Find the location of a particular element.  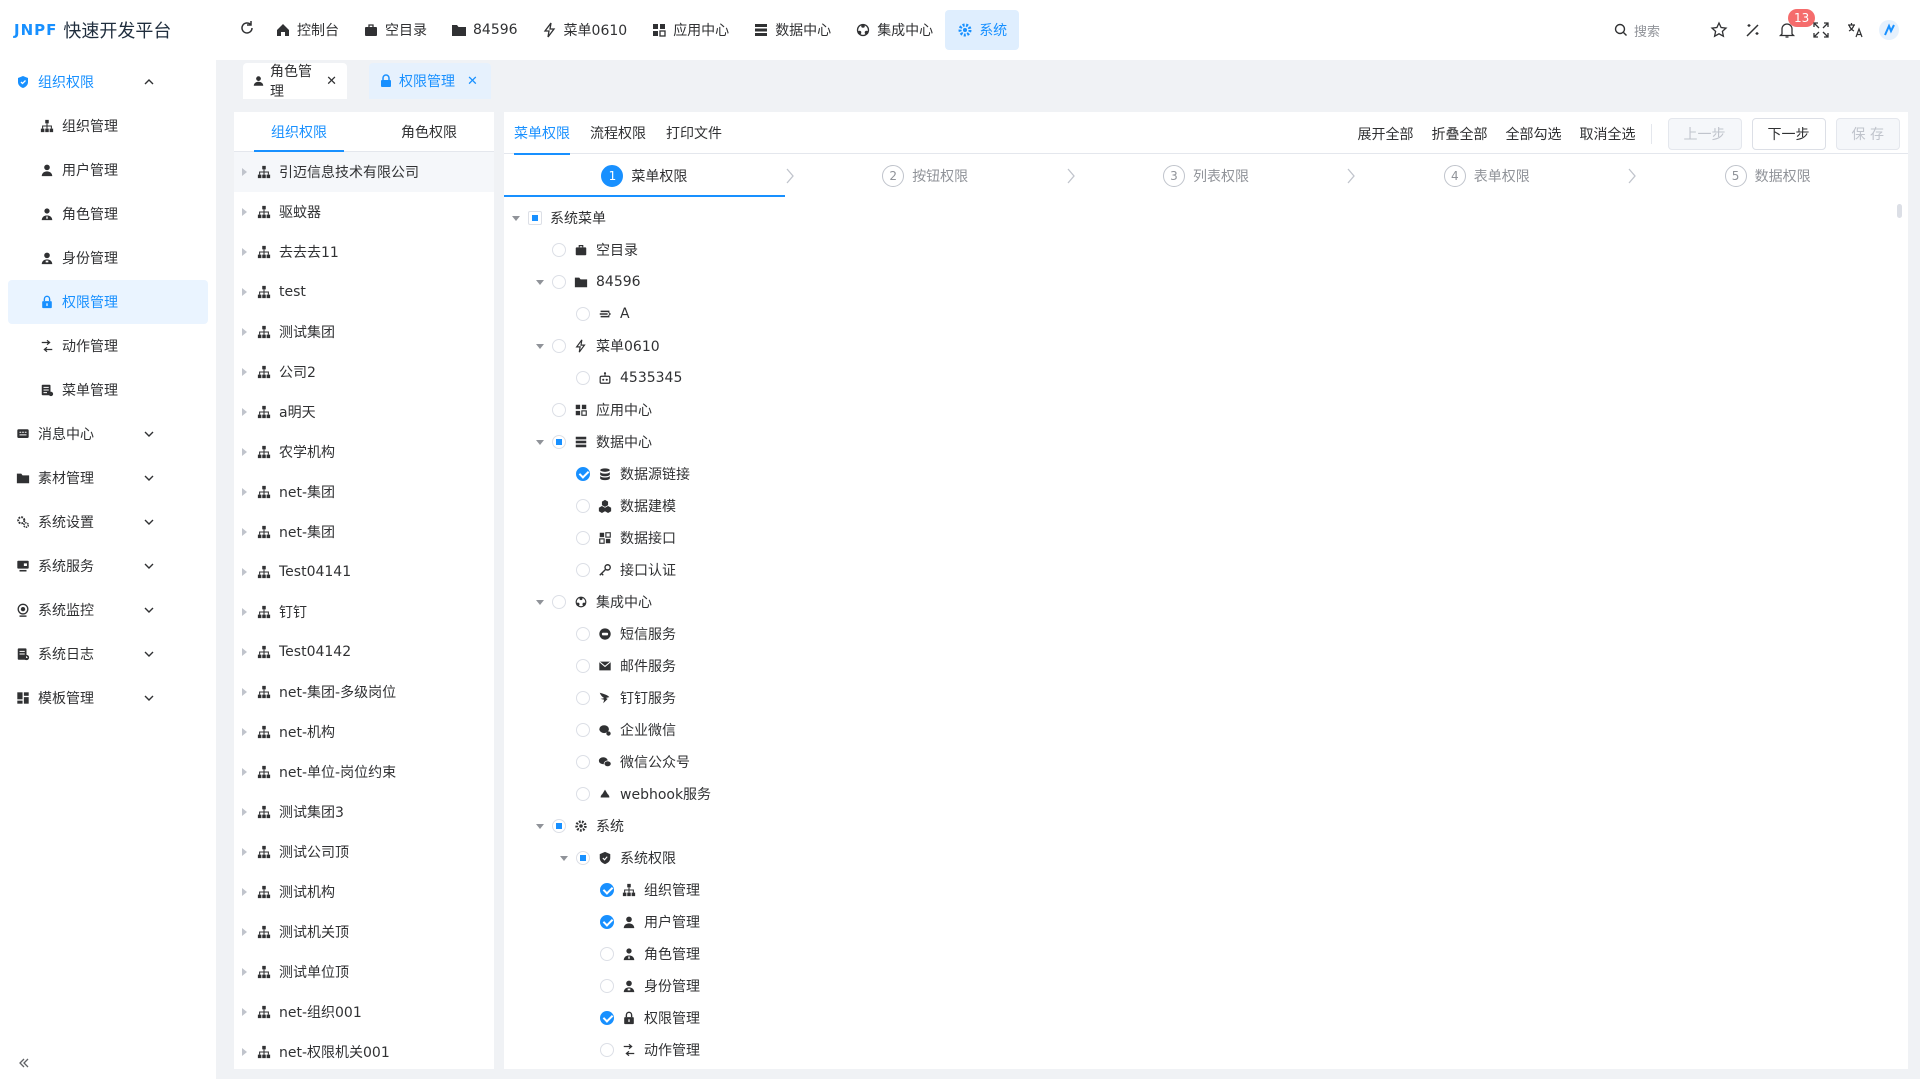

org-tree-node: 引迈信息技术有限公司 is located at coordinates (364, 172).